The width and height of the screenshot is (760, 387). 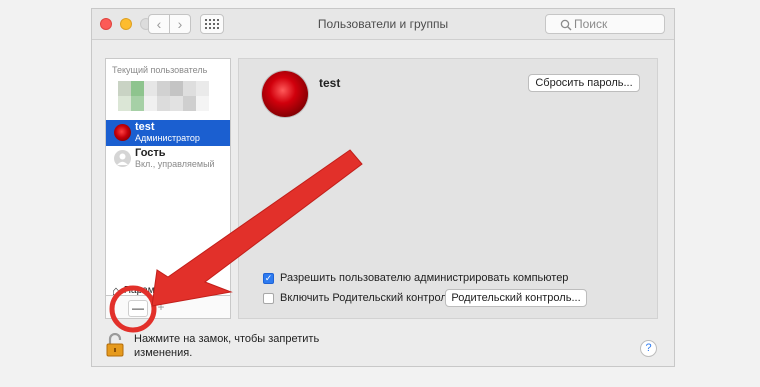 I want to click on user-name: test, so click(x=145, y=127).